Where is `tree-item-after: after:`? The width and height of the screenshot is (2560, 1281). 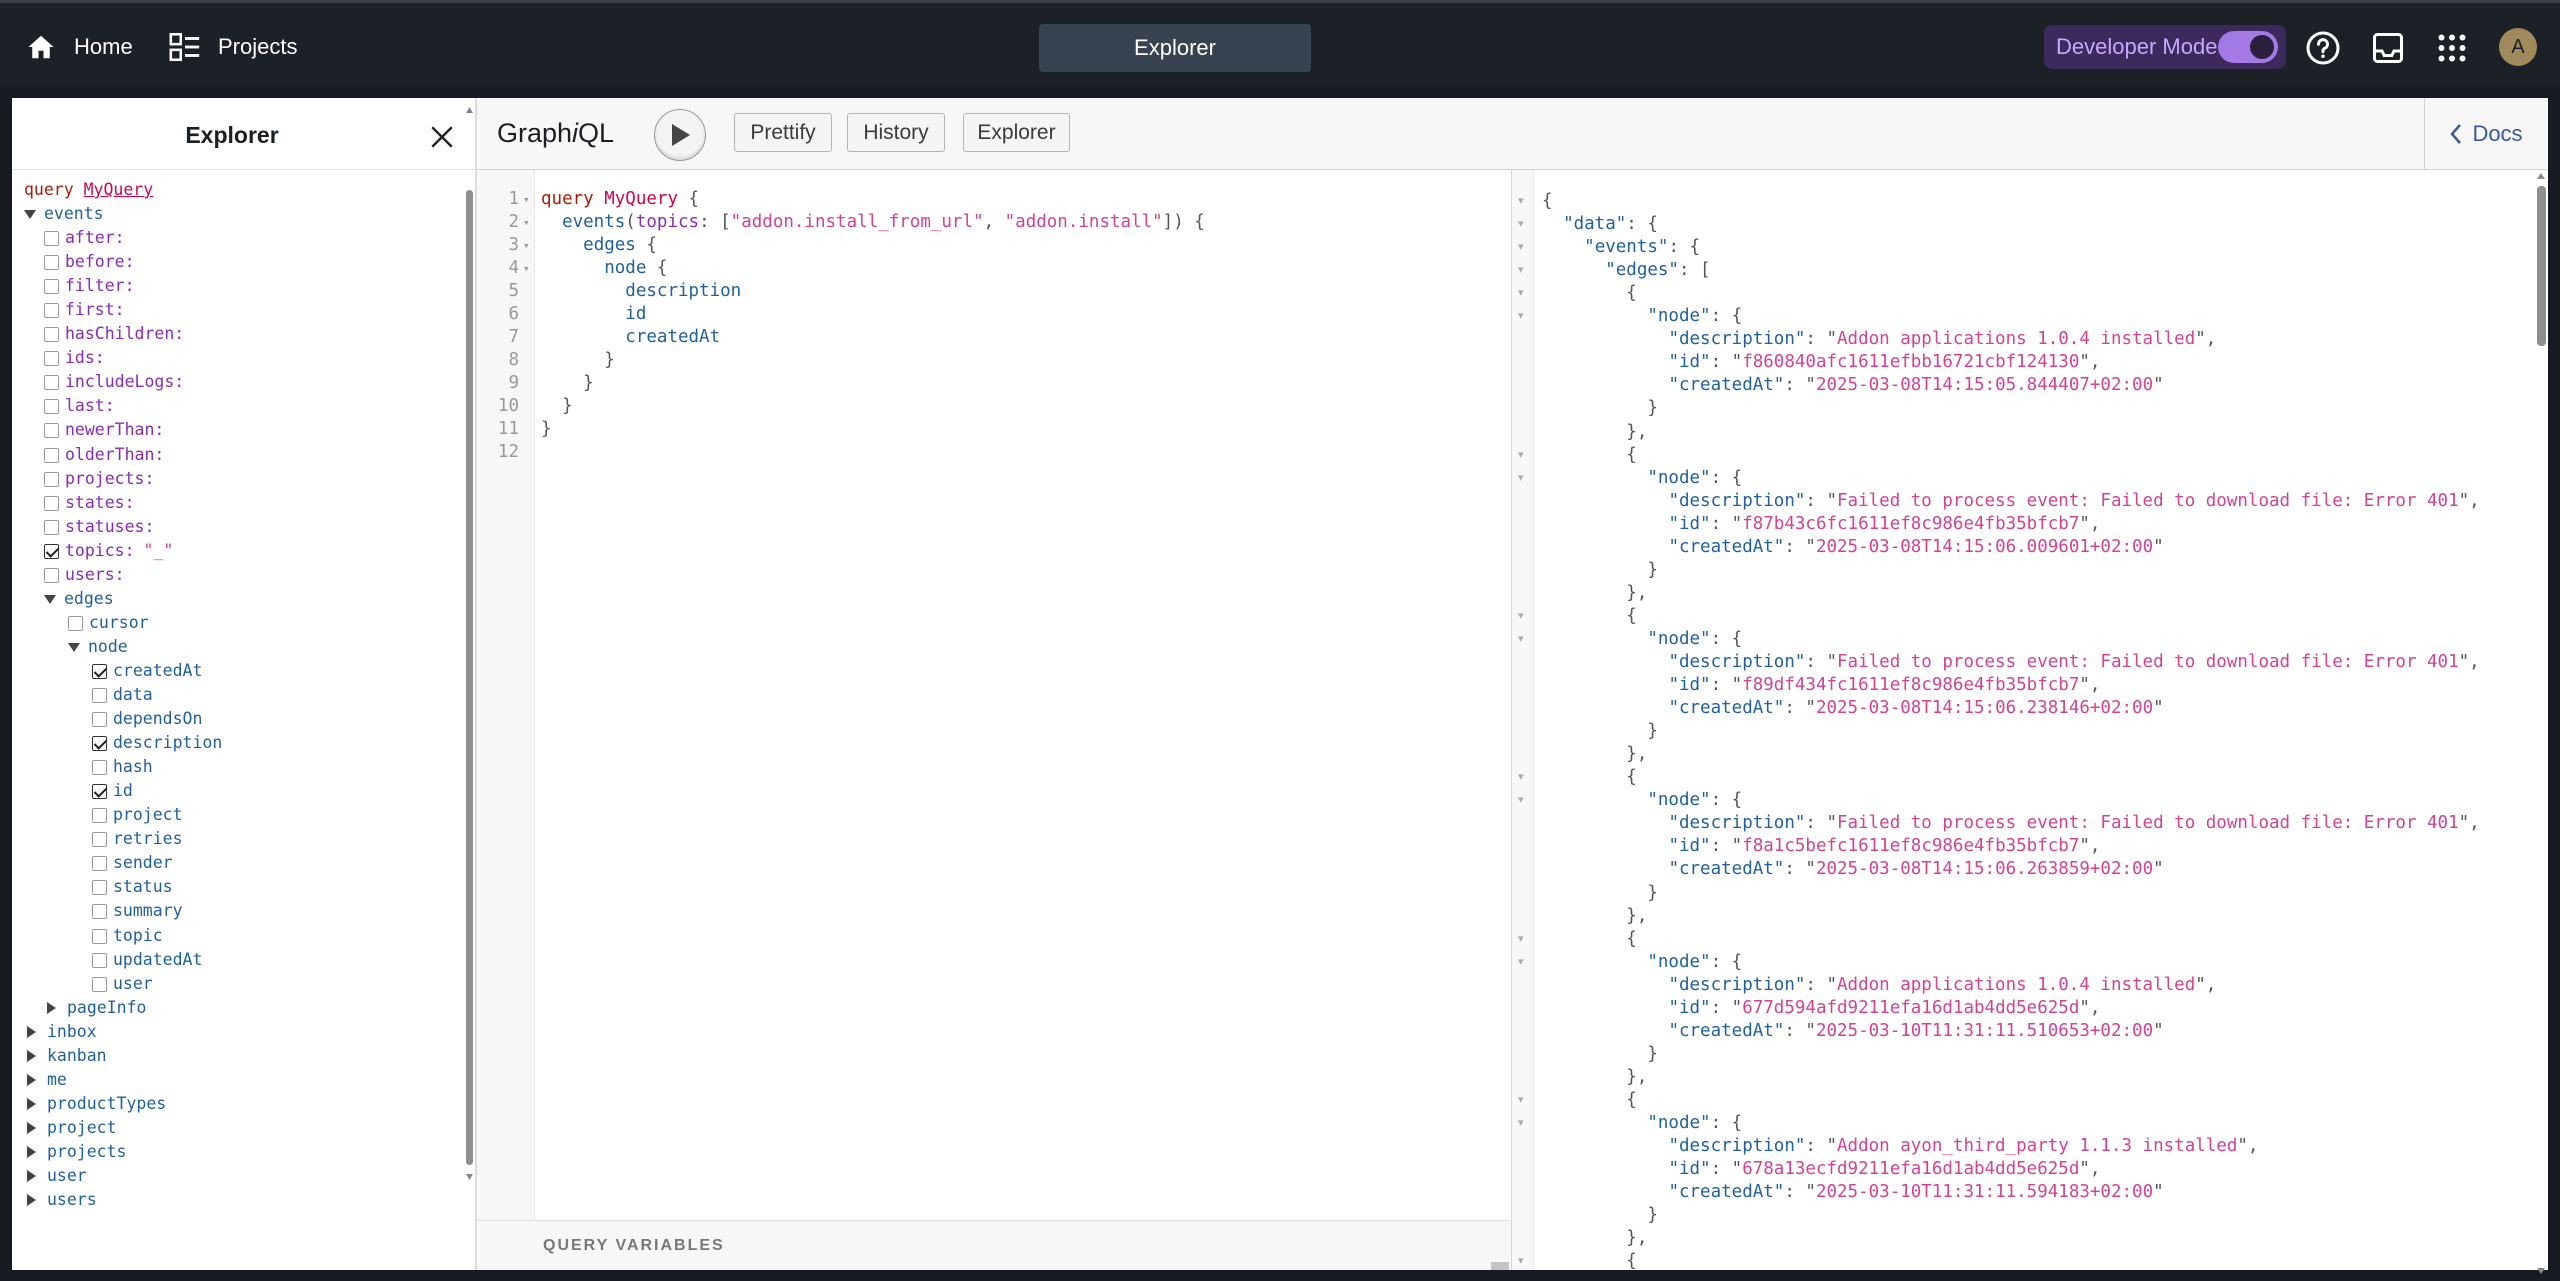 tree-item-after: after: is located at coordinates (84, 238).